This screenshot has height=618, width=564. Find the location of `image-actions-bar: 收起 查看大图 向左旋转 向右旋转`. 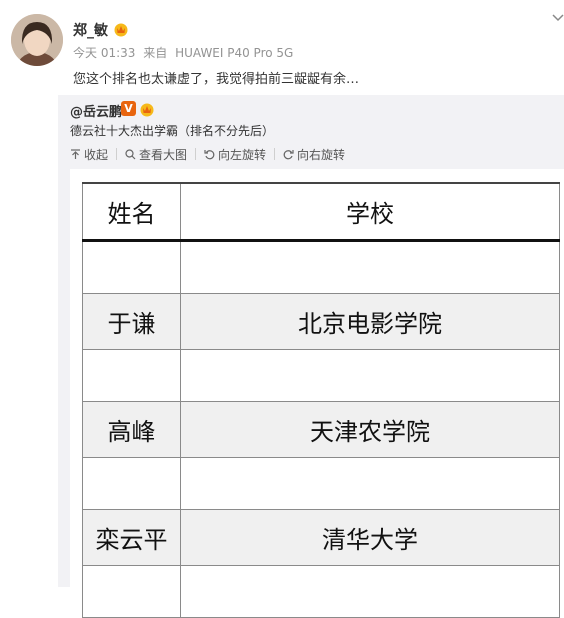

image-actions-bar: 收起 查看大图 向左旋转 向右旋转 is located at coordinates (207, 154).